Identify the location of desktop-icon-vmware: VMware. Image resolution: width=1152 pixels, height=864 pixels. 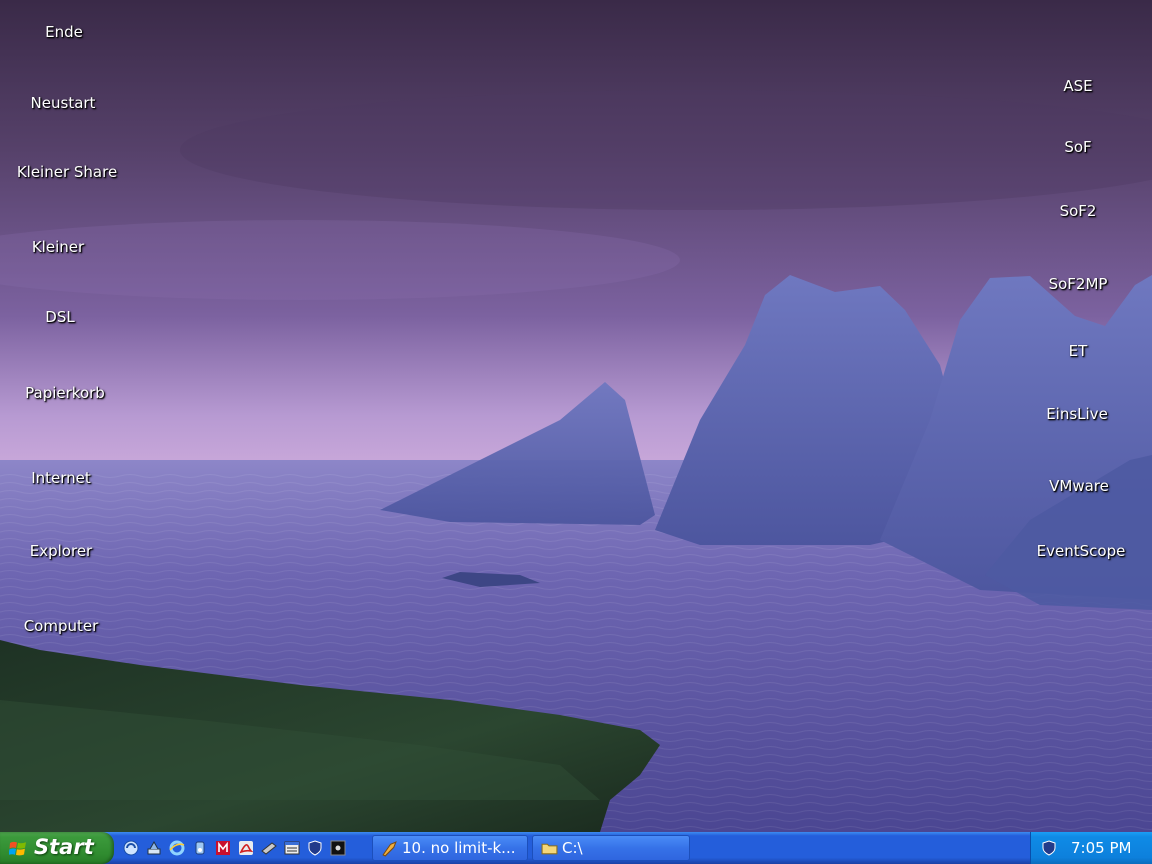
(1079, 486).